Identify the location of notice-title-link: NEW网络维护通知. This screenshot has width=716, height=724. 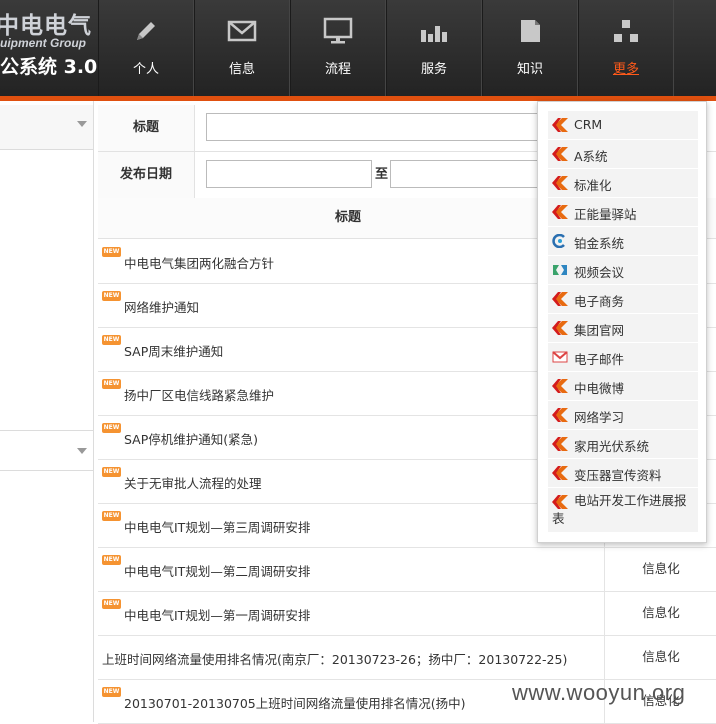
(151, 303).